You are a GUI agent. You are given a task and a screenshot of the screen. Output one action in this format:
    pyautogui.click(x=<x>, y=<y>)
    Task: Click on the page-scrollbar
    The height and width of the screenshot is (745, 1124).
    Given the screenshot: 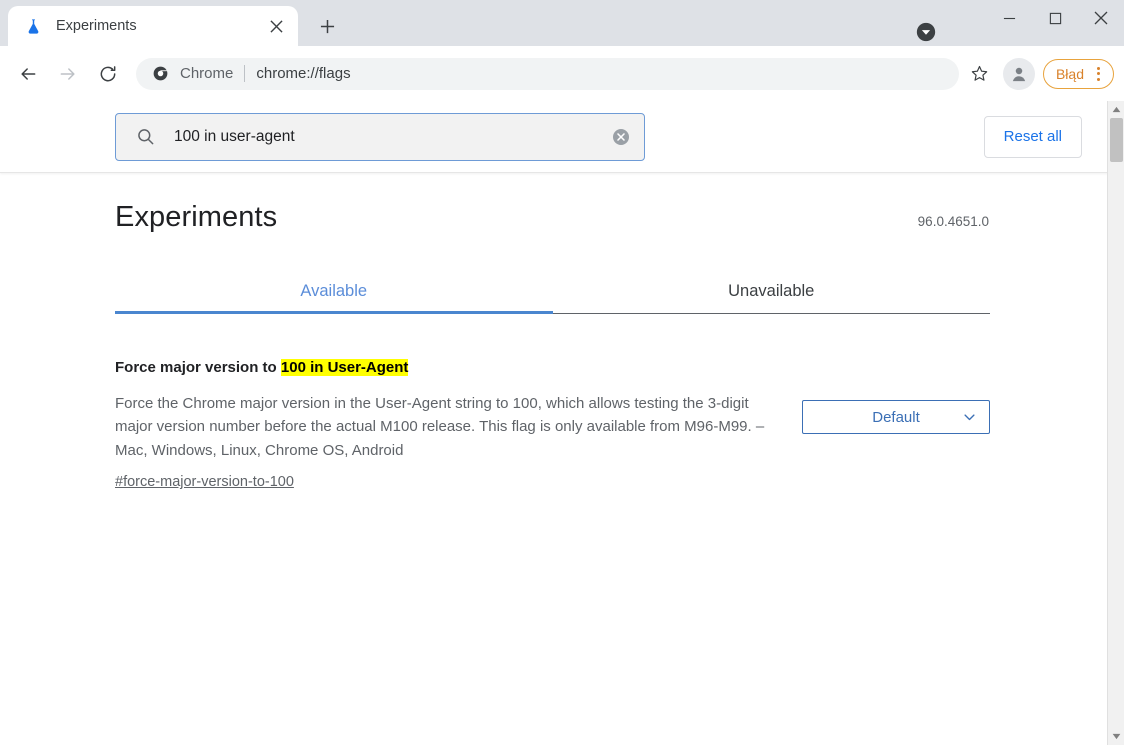 What is the action you would take?
    pyautogui.click(x=1115, y=423)
    